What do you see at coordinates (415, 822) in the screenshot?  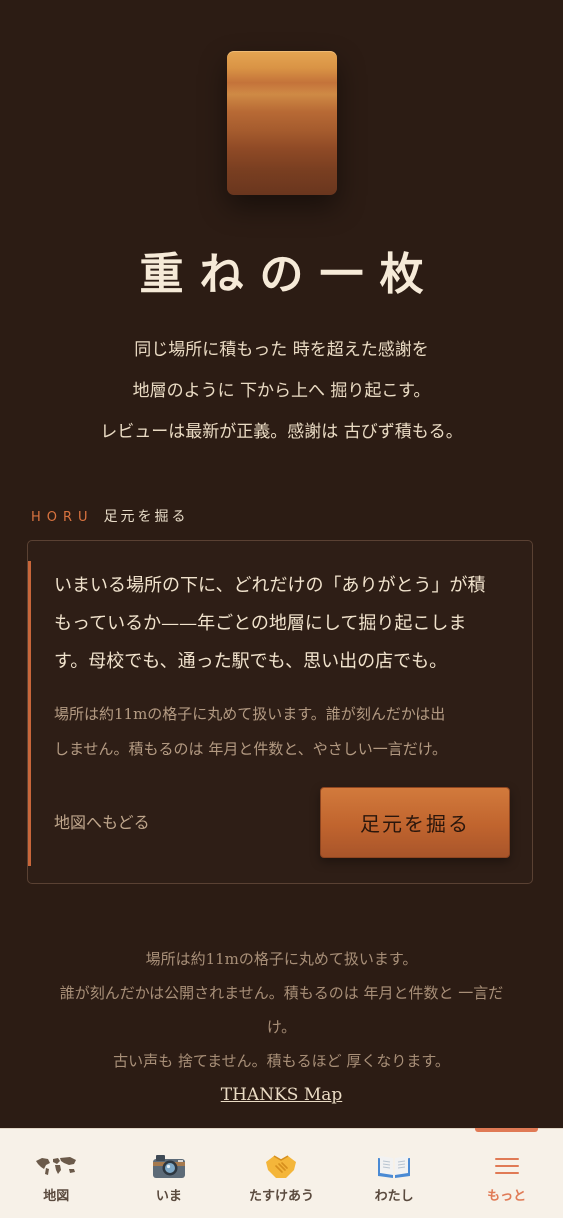 I see `dig-button: 足元を掘る` at bounding box center [415, 822].